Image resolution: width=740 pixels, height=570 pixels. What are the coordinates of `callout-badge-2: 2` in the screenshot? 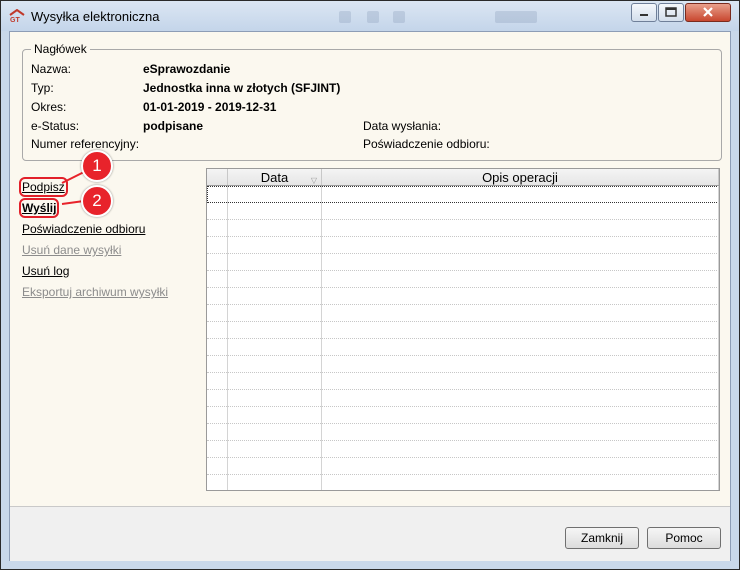 It's located at (97, 201).